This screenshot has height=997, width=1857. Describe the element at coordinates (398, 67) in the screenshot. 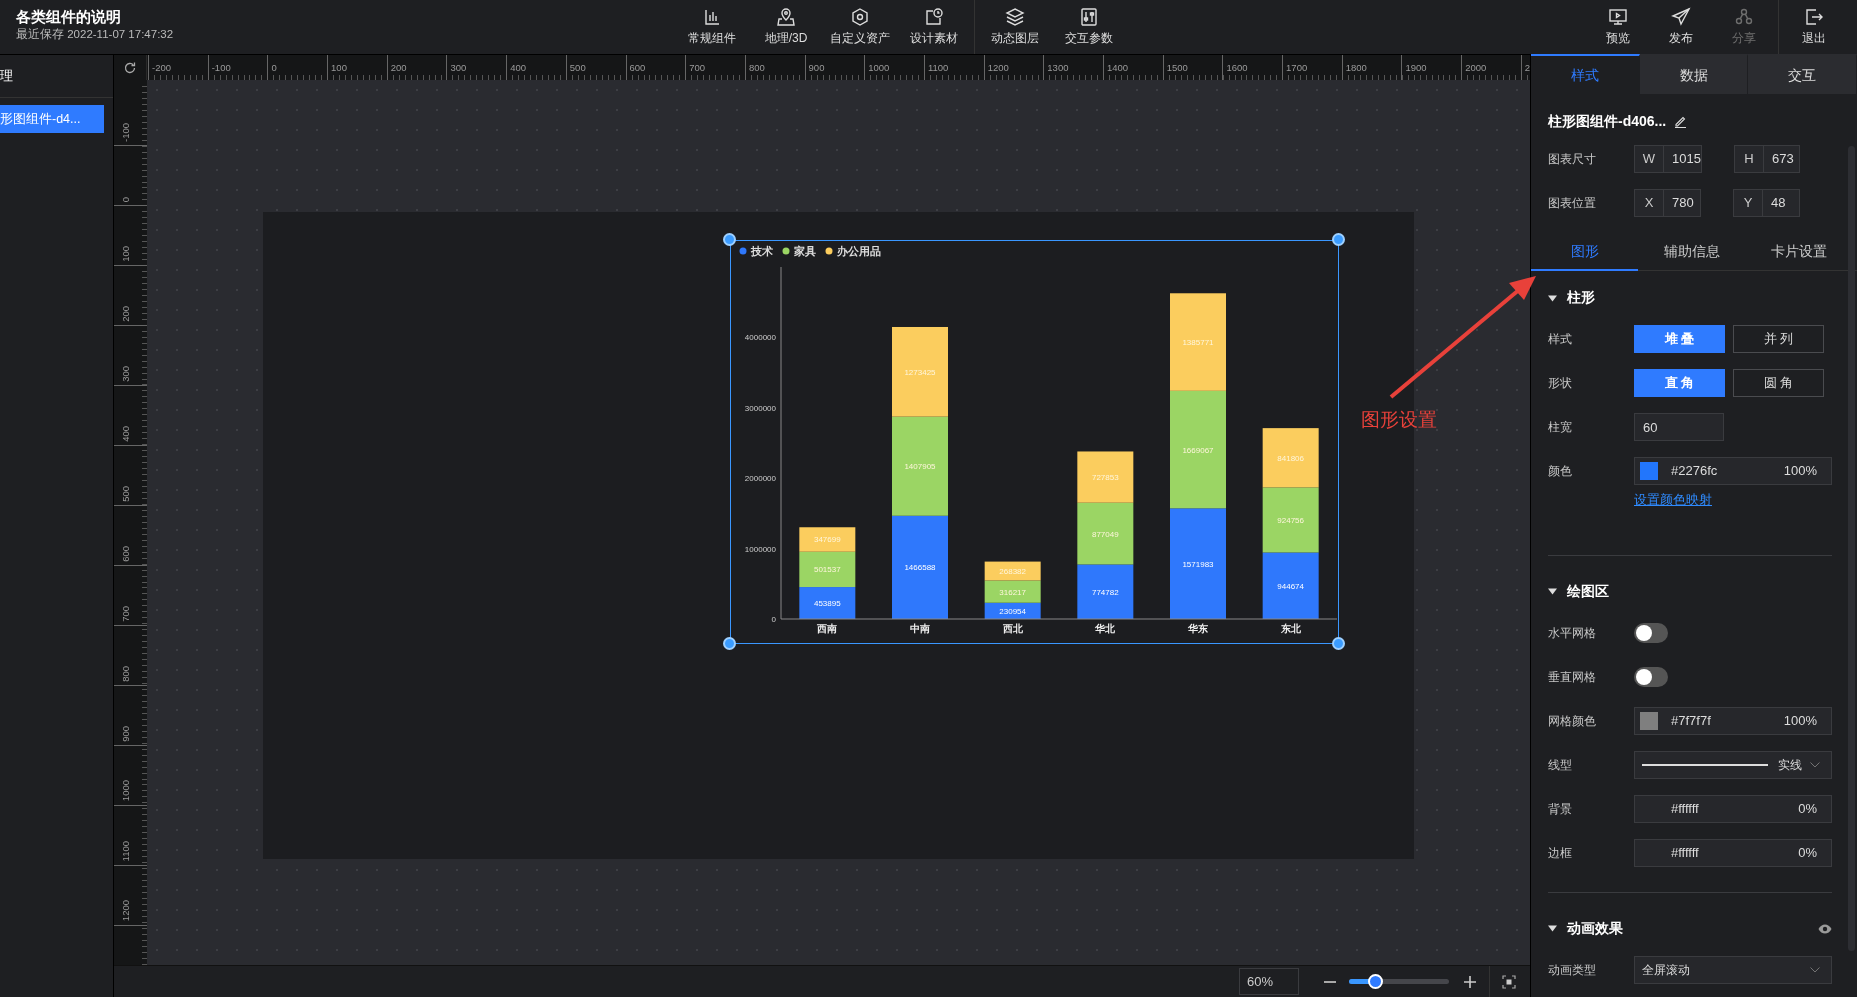

I see `ruler-label: 200` at that location.